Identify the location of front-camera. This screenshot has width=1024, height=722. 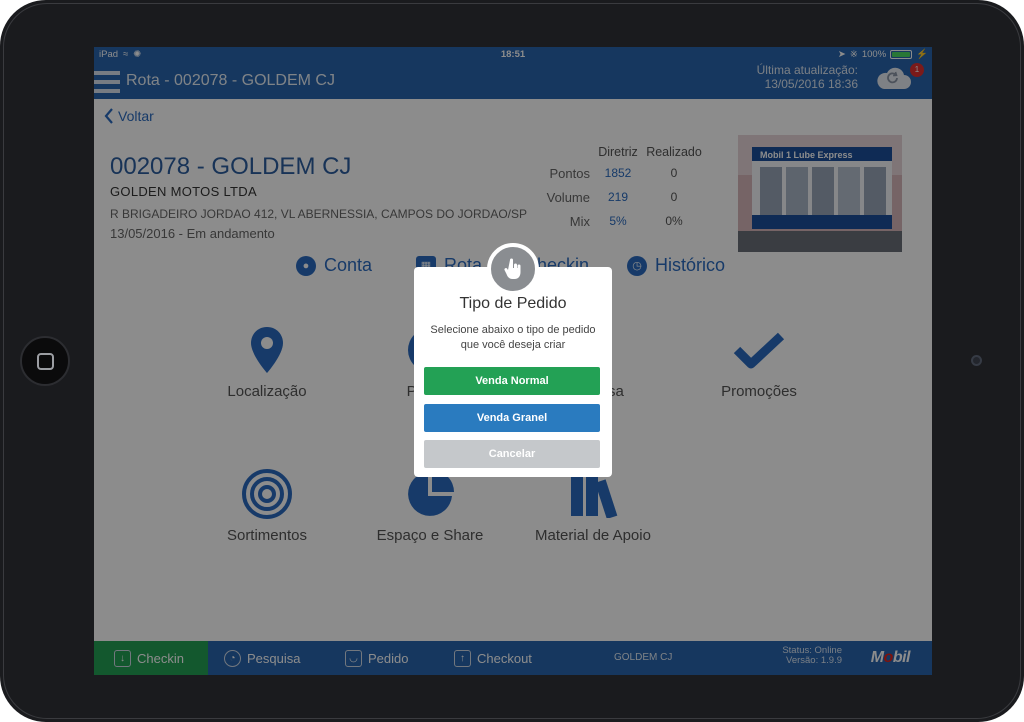
(976, 360).